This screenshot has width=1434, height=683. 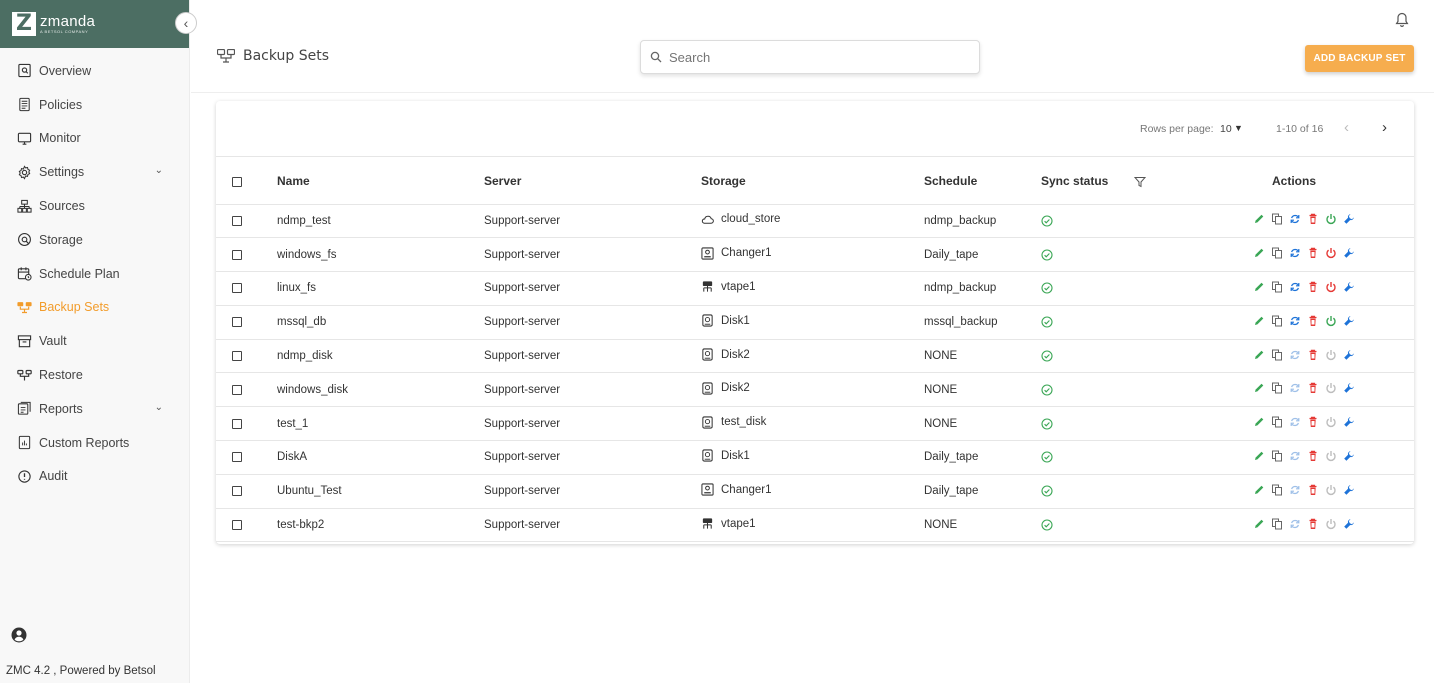 What do you see at coordinates (94, 443) in the screenshot?
I see `sidebar-item-custom-reports: Custom Reports` at bounding box center [94, 443].